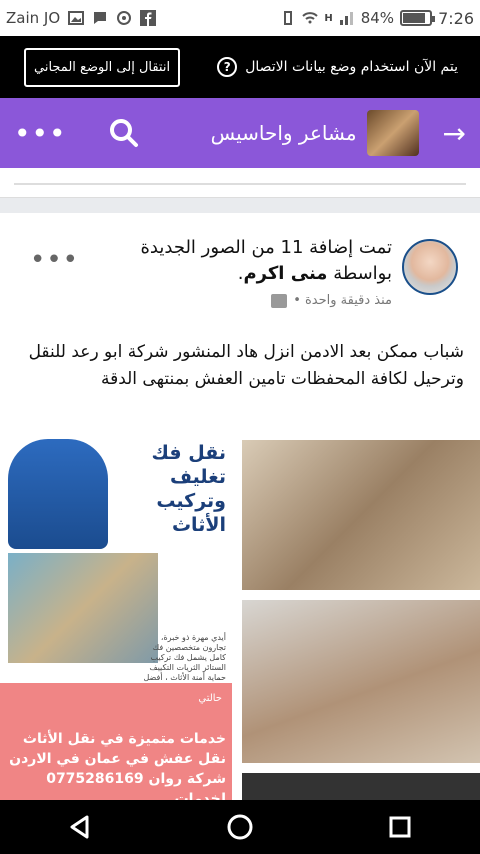 This screenshot has height=854, width=480. What do you see at coordinates (58, 494) in the screenshot?
I see `worker-image` at bounding box center [58, 494].